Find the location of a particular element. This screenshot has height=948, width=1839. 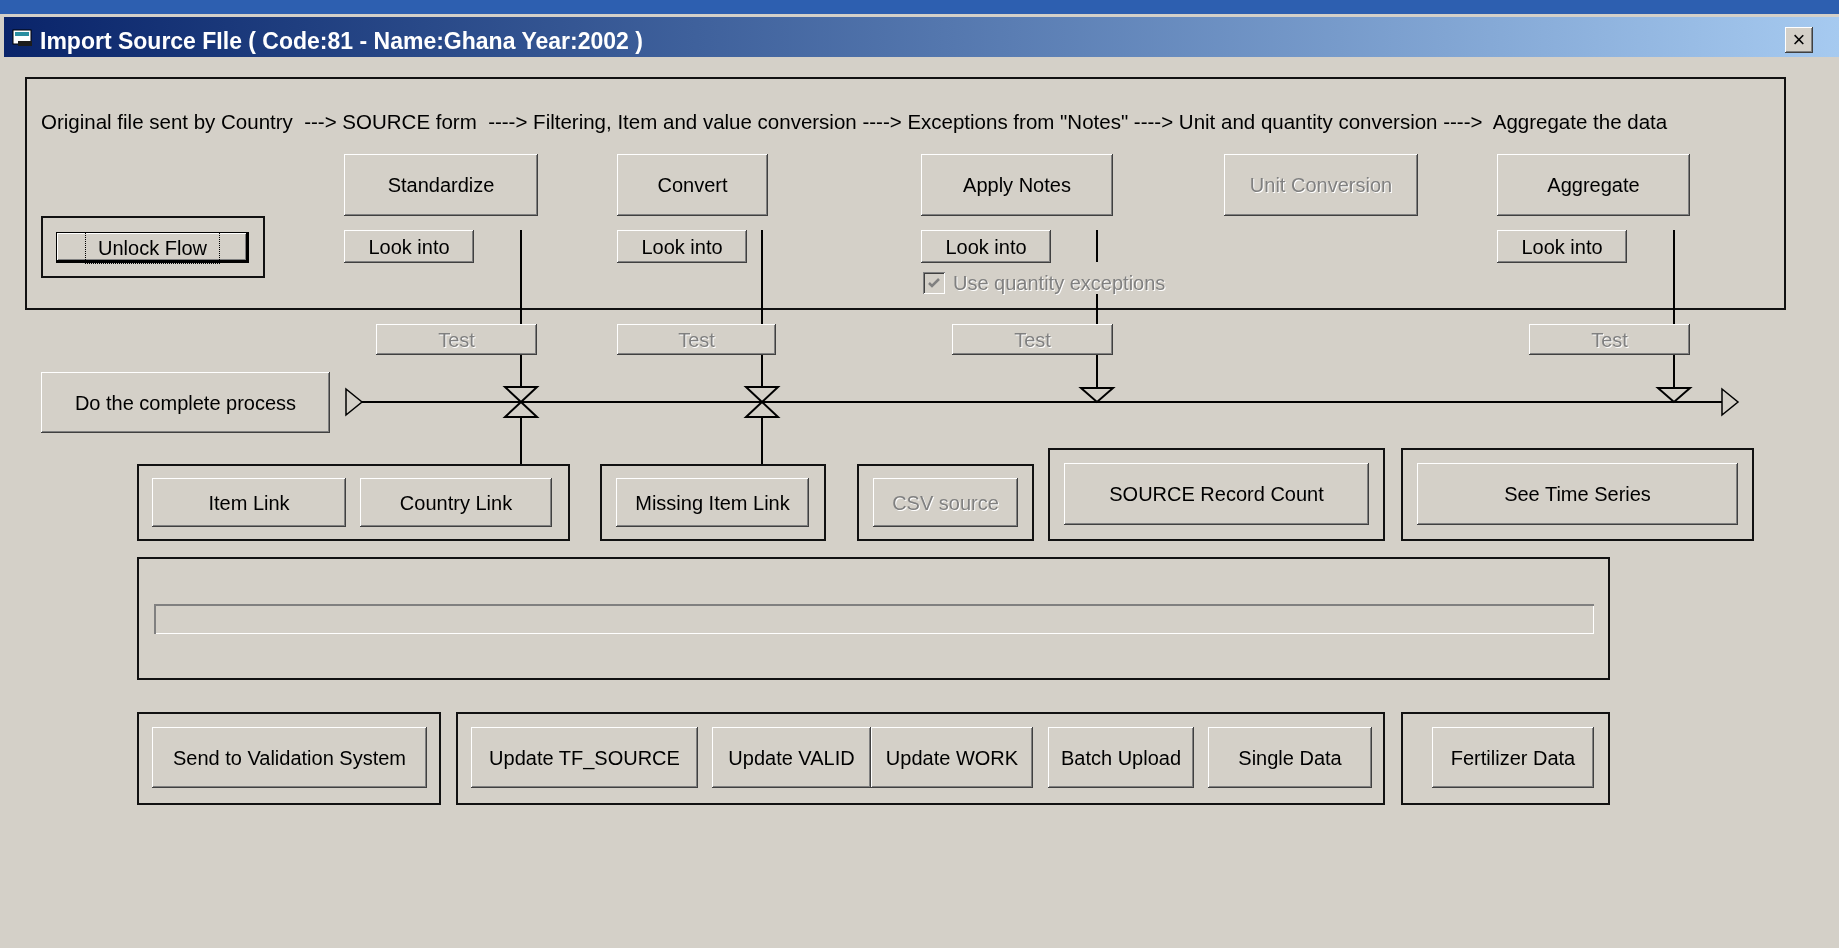

action-button: Fertilizer Data is located at coordinates (1513, 757).